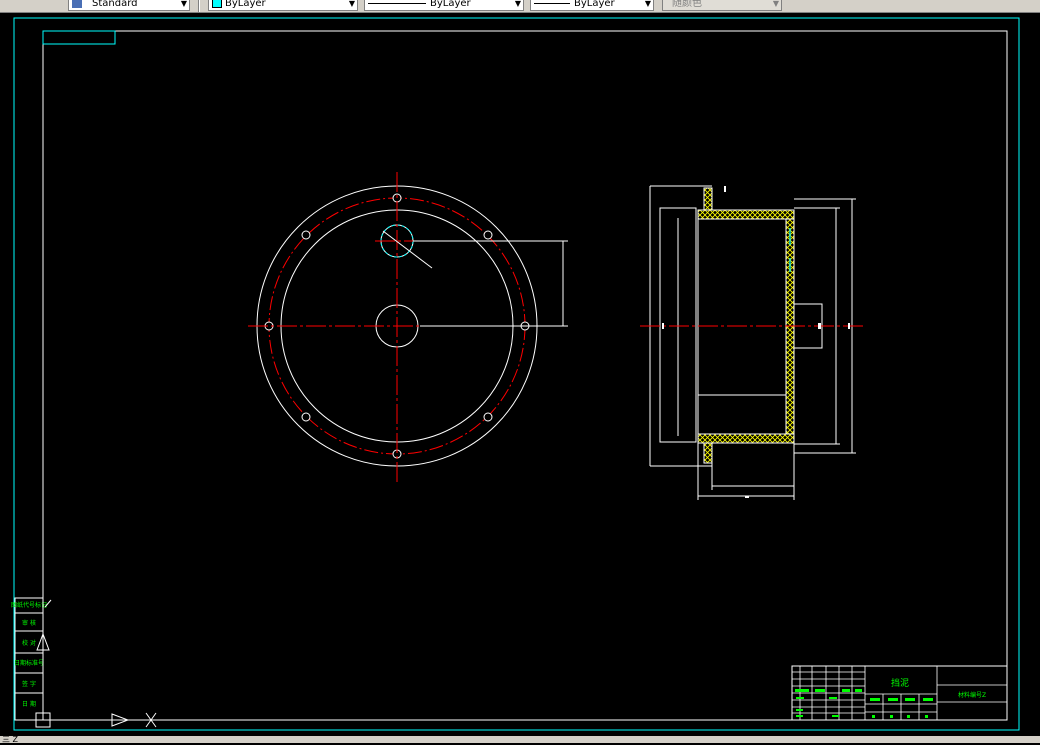 This screenshot has width=1040, height=745. I want to click on text-style-dropdown: Standard ▼, so click(129, 5).